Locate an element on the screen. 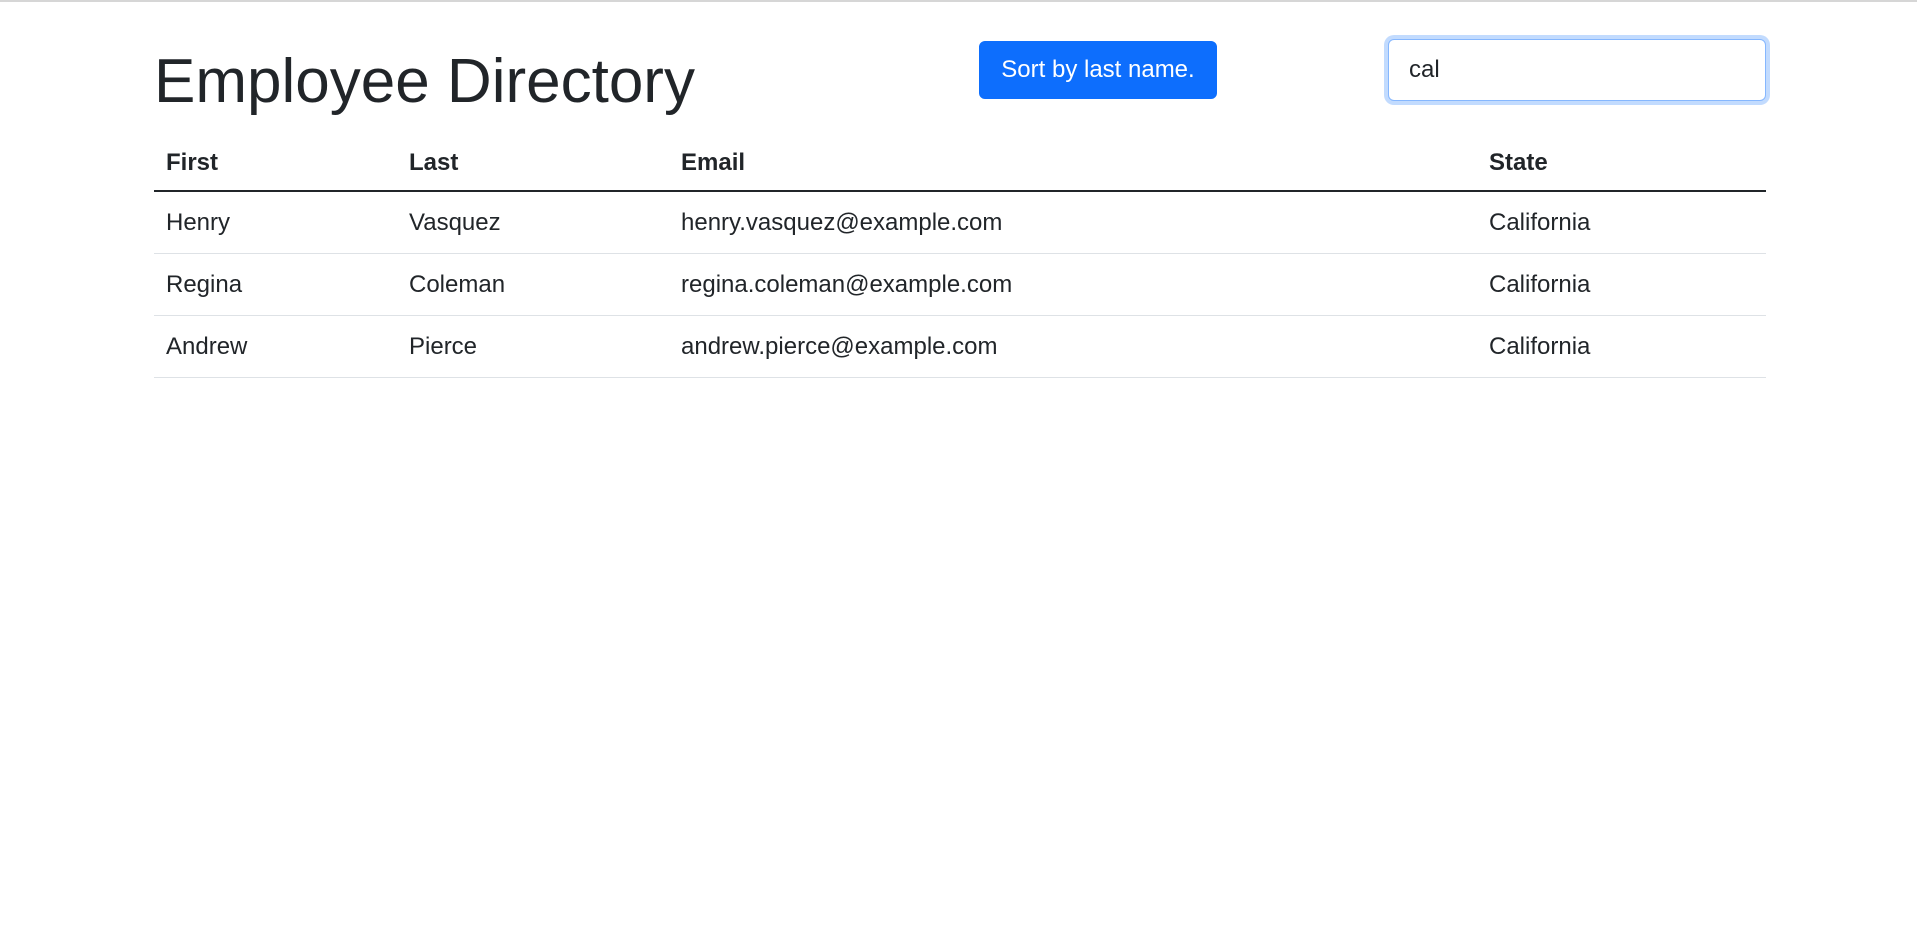 The image size is (1917, 942). table-header: First Last Email State is located at coordinates (960, 164).